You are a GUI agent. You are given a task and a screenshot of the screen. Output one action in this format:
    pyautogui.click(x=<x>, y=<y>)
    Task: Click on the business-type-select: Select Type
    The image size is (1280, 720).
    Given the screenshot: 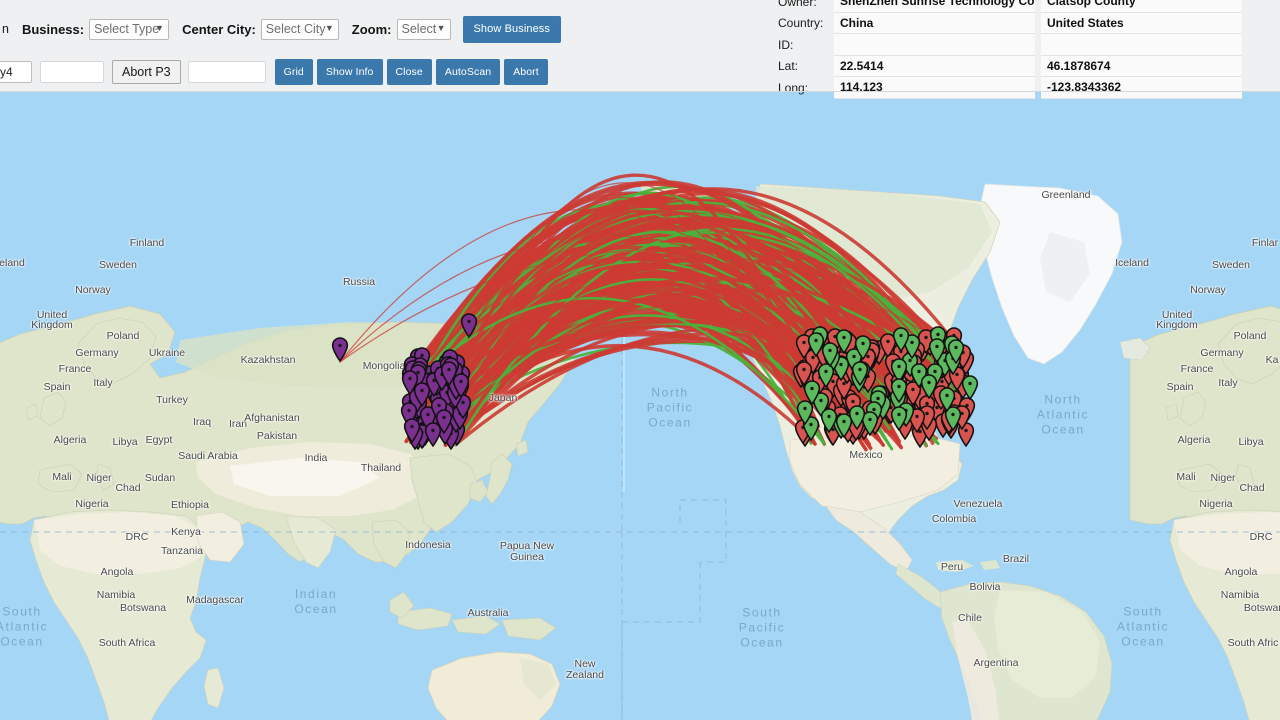 What is the action you would take?
    pyautogui.click(x=129, y=29)
    